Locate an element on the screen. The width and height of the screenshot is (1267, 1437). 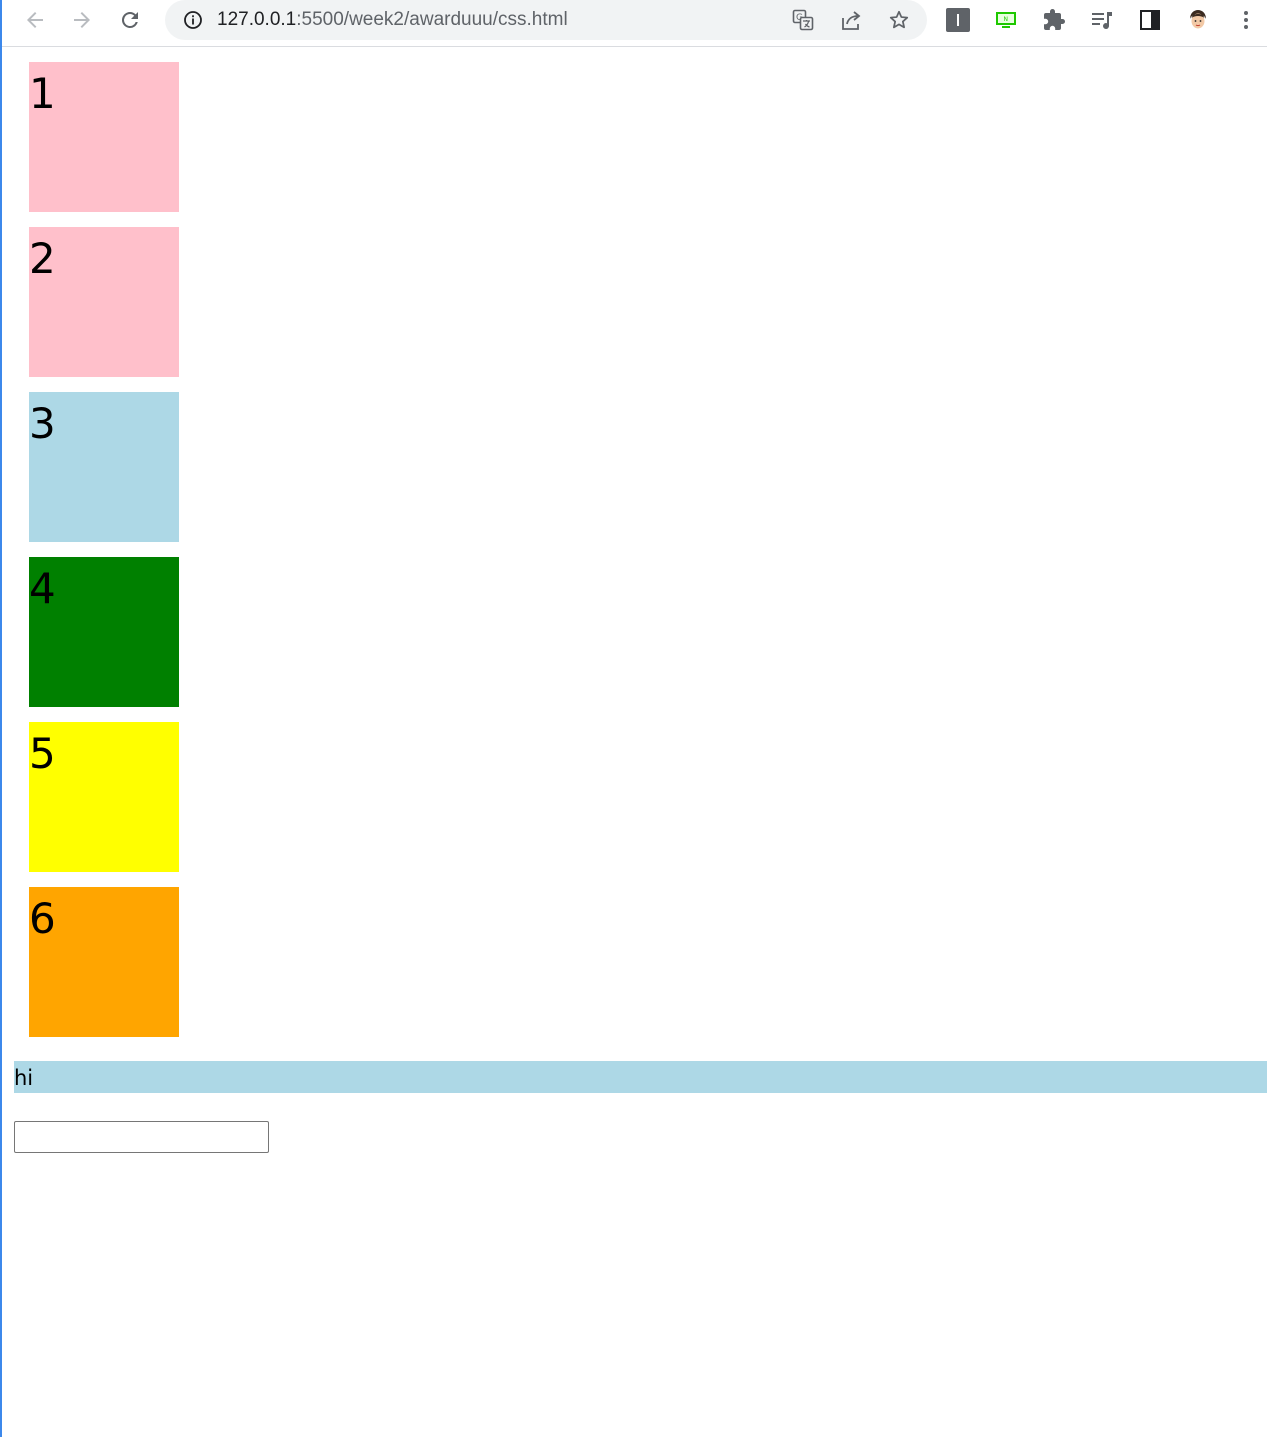
text-input is located at coordinates (141, 1137).